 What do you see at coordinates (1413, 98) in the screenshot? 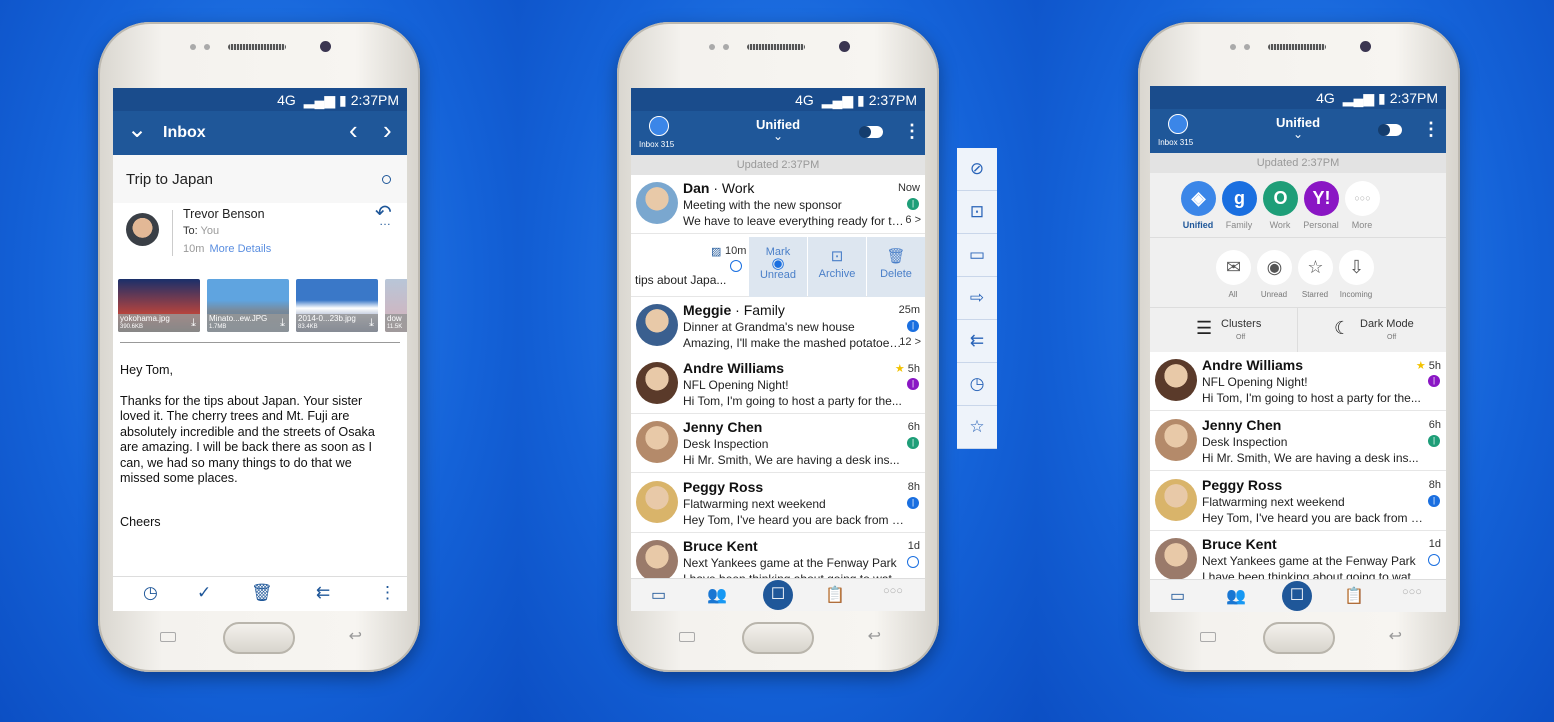
I see `clock: 2:37PM` at bounding box center [1413, 98].